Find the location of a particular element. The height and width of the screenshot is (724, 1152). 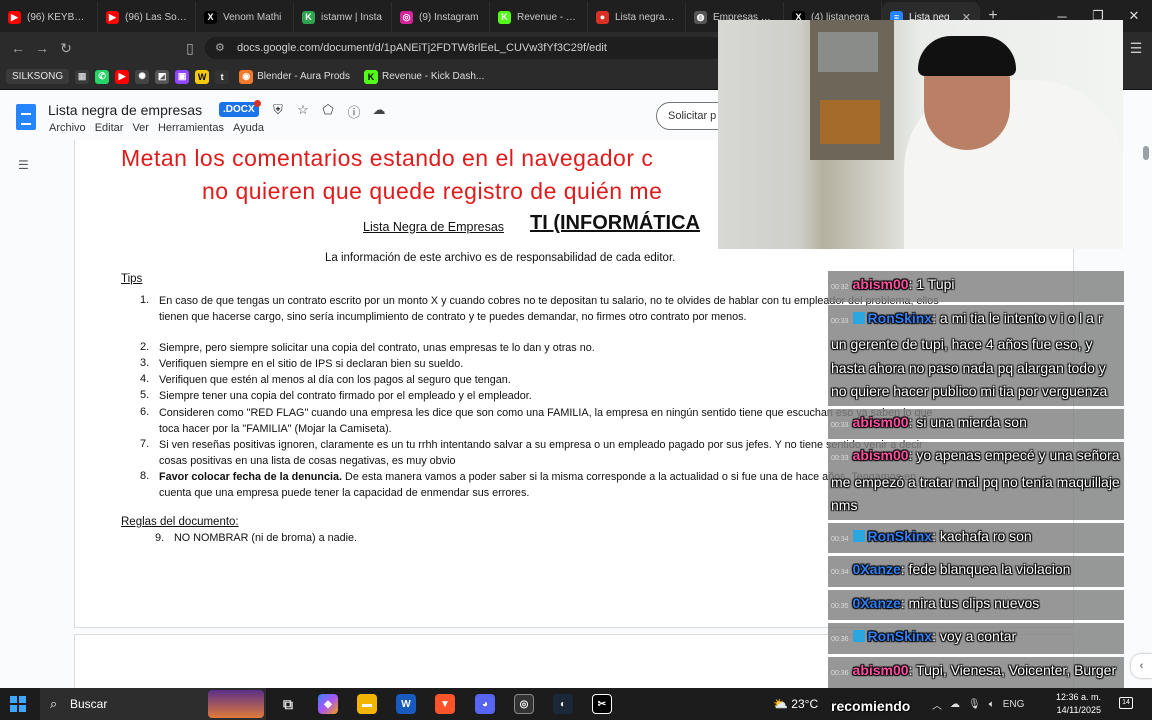

rule-number: 9. is located at coordinates (160, 538).